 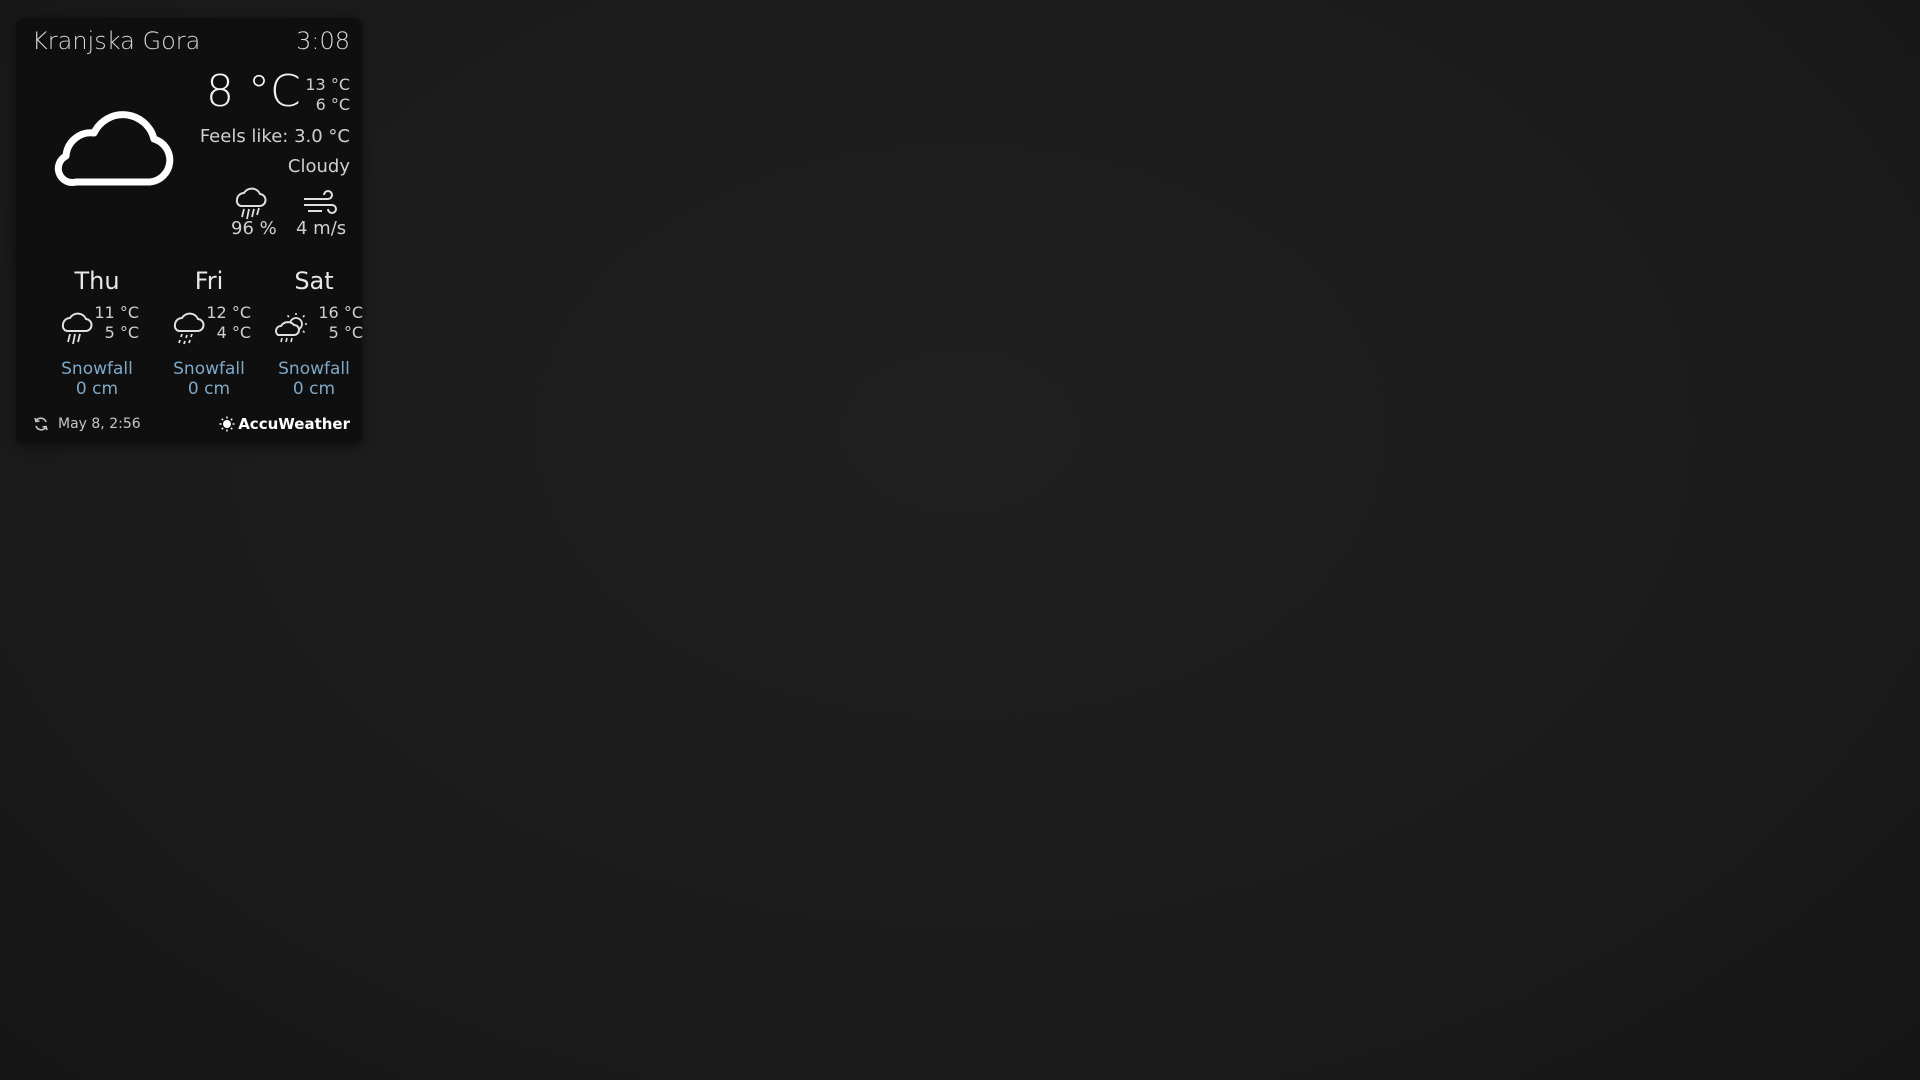 I want to click on forecast-day-name: Sat, so click(x=314, y=281).